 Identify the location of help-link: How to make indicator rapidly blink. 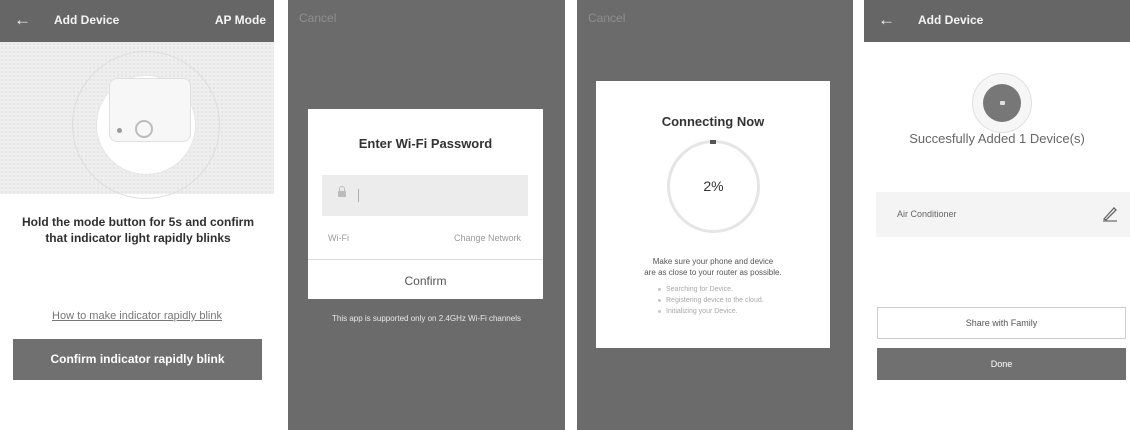
(137, 316).